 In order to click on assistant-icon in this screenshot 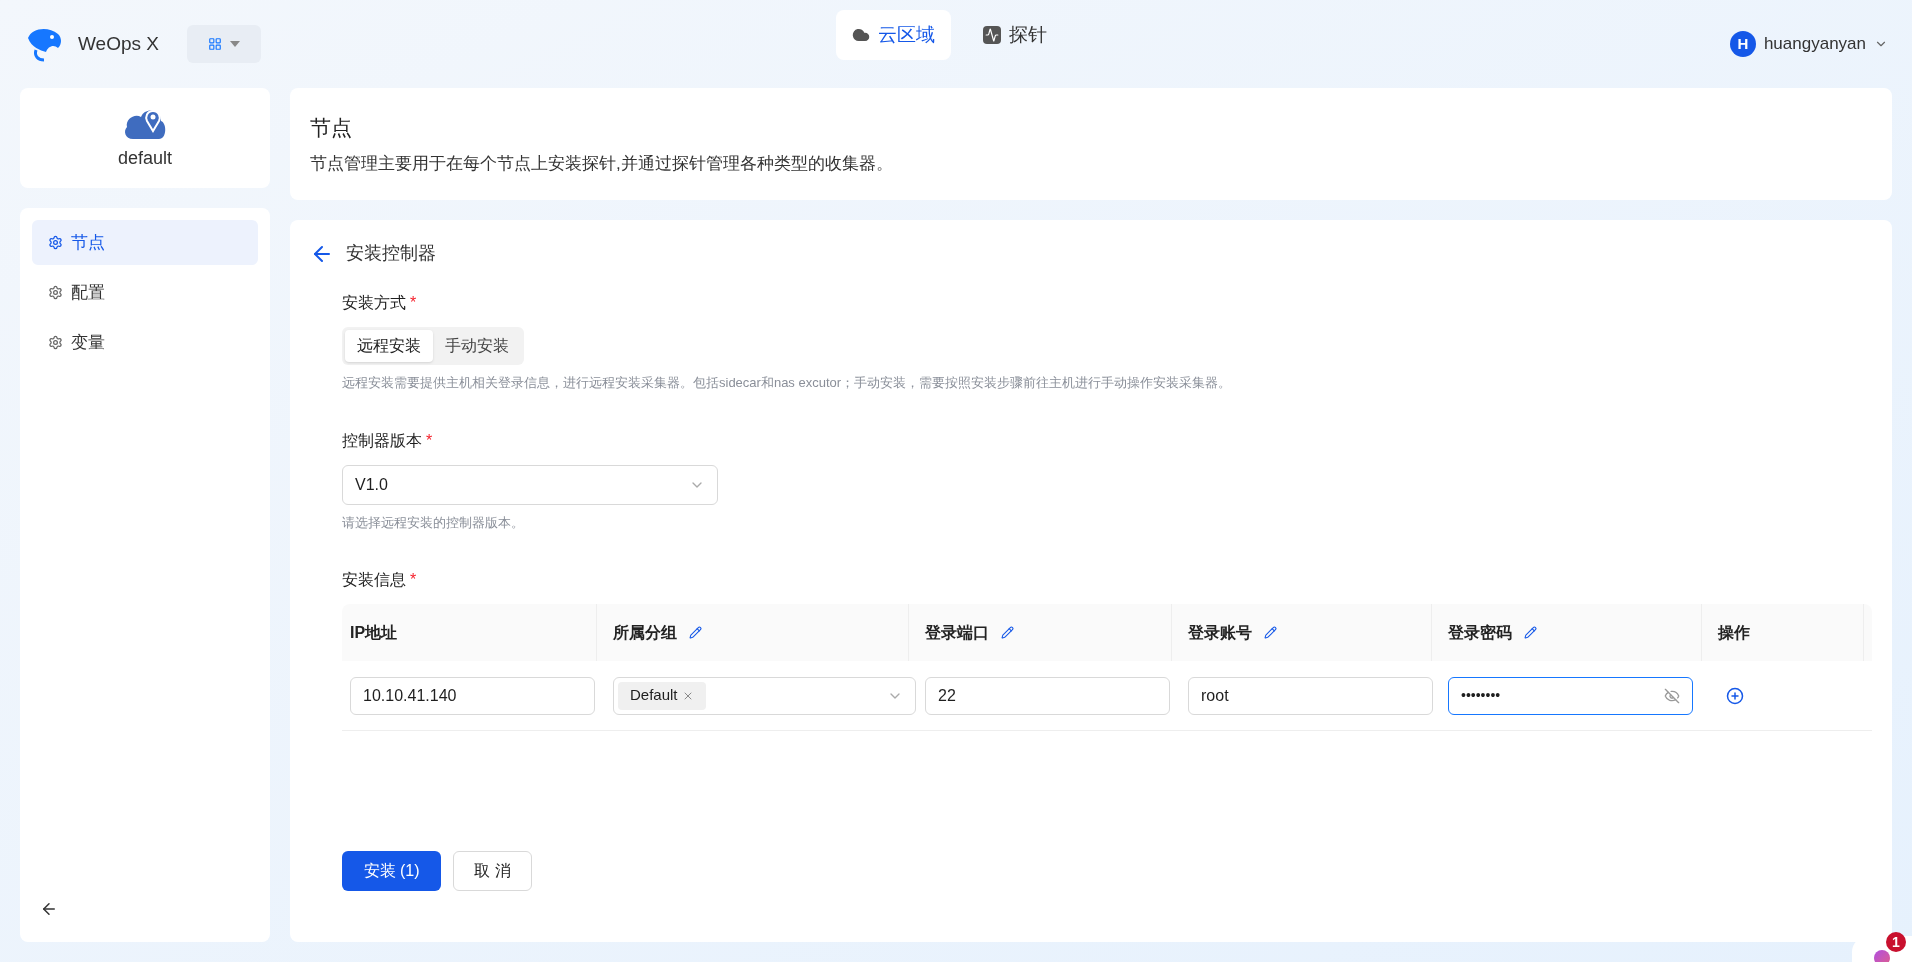, I will do `click(1882, 956)`.